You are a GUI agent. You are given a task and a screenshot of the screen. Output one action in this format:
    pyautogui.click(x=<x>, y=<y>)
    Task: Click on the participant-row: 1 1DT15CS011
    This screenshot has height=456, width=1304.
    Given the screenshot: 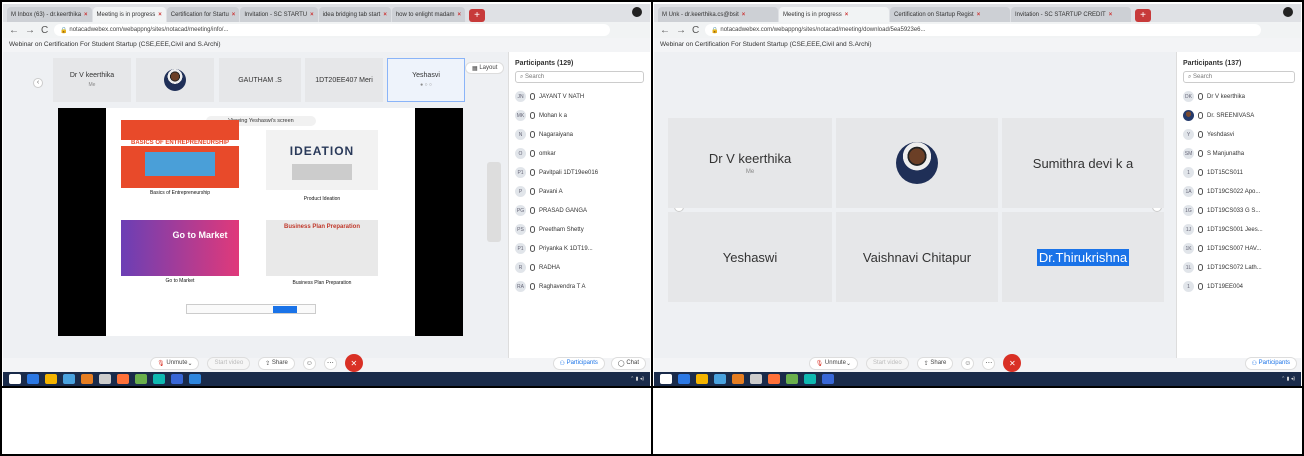 What is the action you would take?
    pyautogui.click(x=1239, y=172)
    